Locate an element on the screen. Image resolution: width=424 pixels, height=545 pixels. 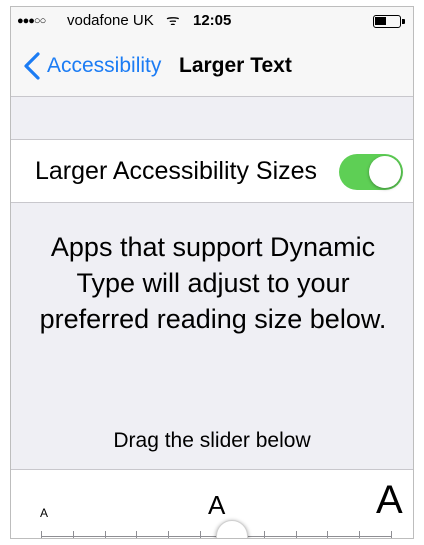
carrier-name: vodafone UK is located at coordinates (110, 20).